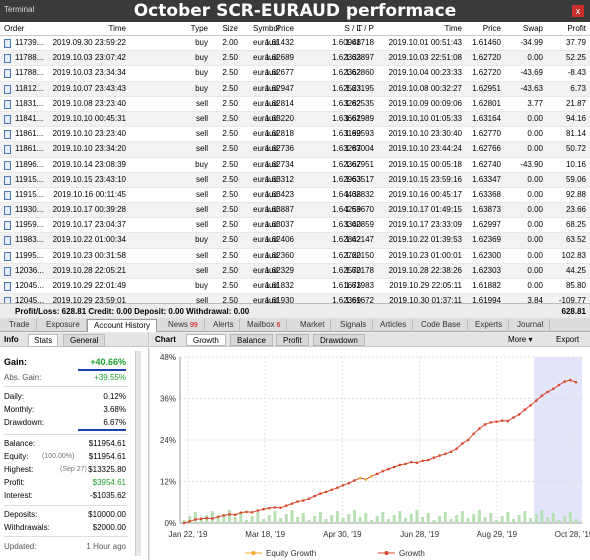 The height and width of the screenshot is (560, 590). What do you see at coordinates (441, 325) in the screenshot?
I see `tab-code-base: Code Base` at bounding box center [441, 325].